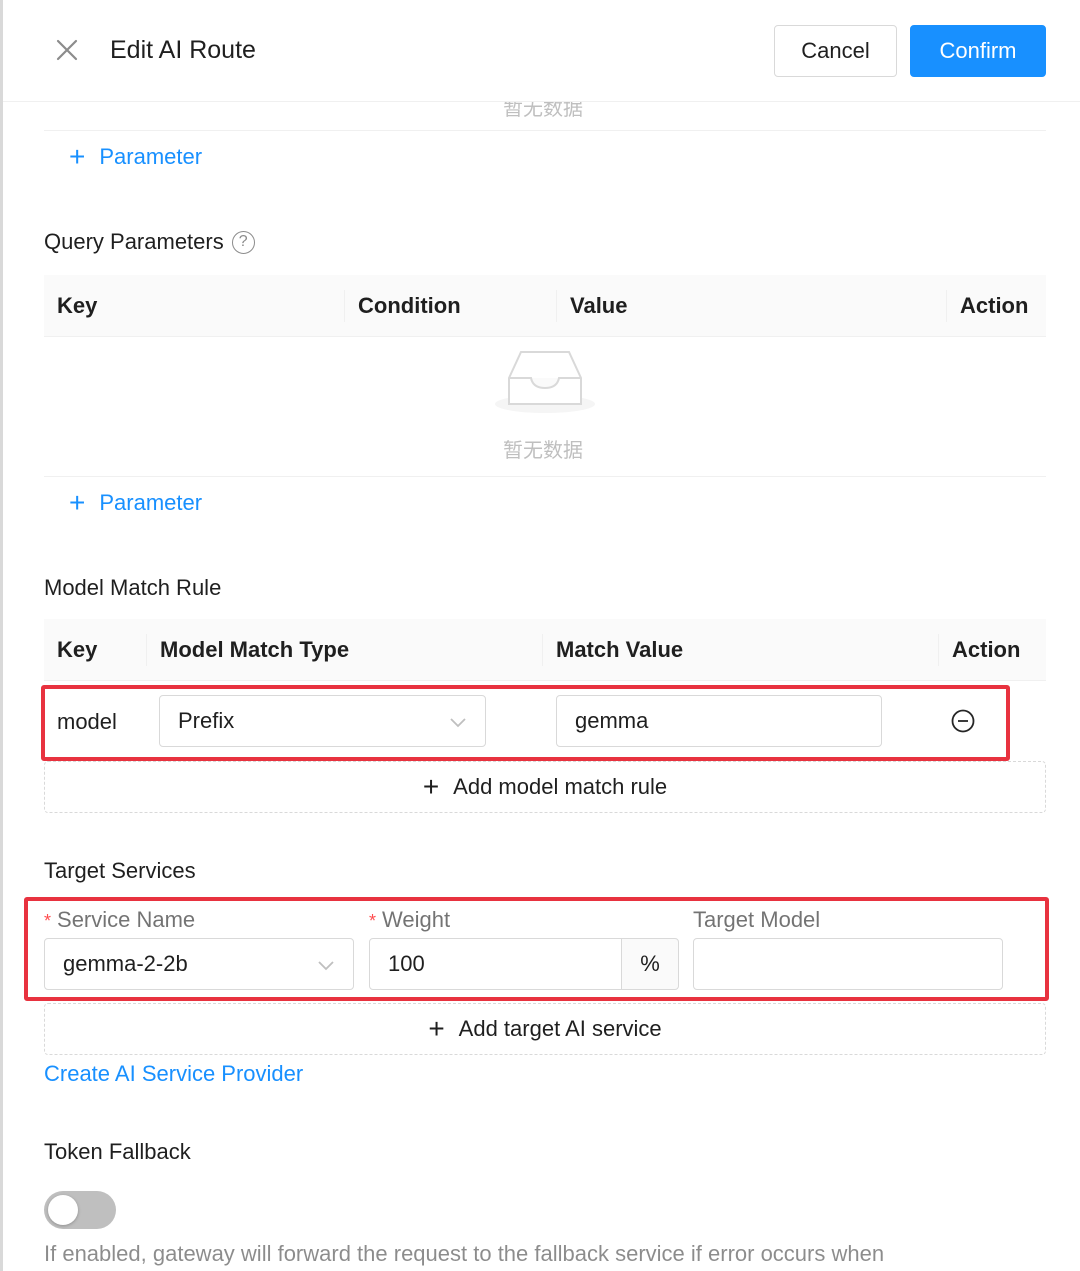 This screenshot has height=1271, width=1080. I want to click on query-parameters-table-header: Key Condition Value Action, so click(545, 306).